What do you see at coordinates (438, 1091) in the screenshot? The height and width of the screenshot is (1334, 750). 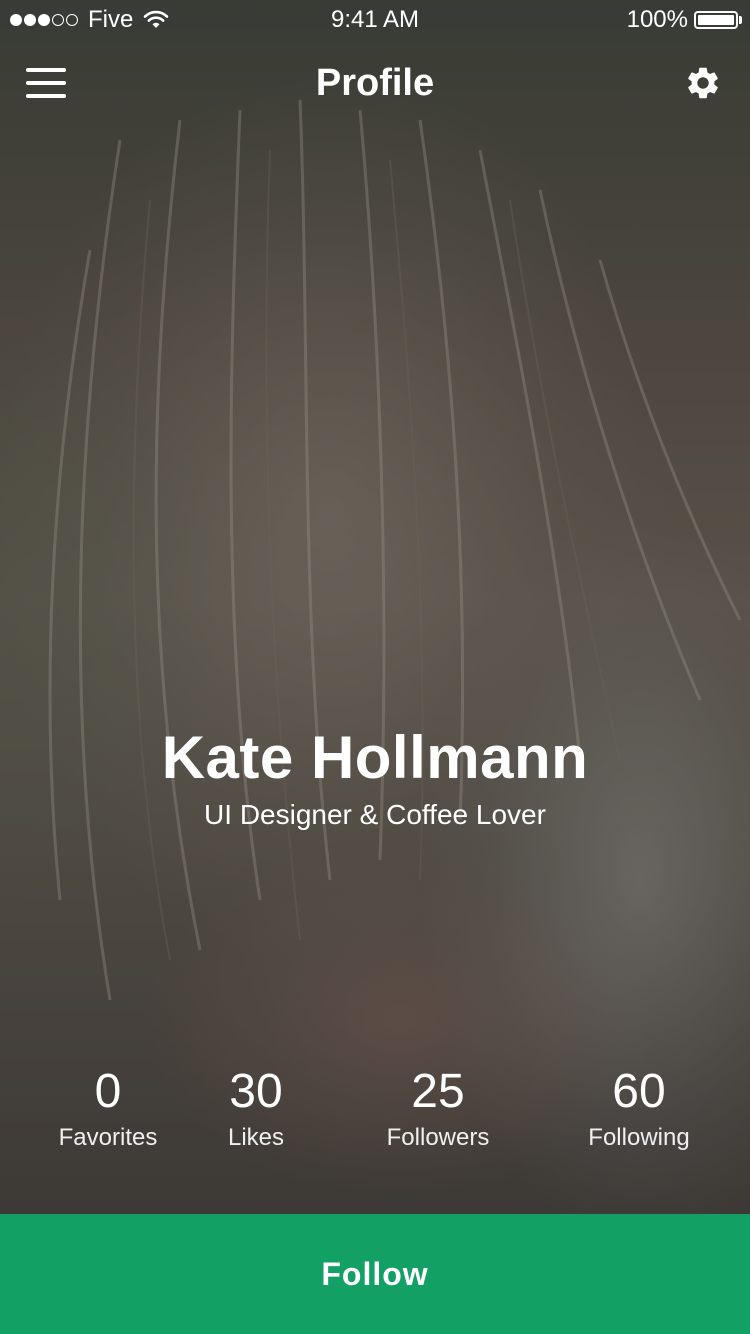 I see `stat-value: 25` at bounding box center [438, 1091].